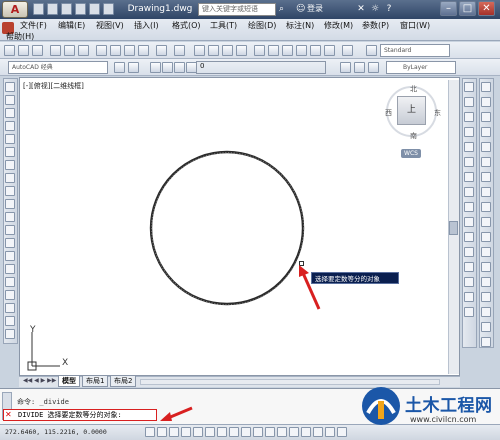 The height and width of the screenshot is (440, 500). What do you see at coordinates (329, 50) in the screenshot?
I see `calculator-icon` at bounding box center [329, 50].